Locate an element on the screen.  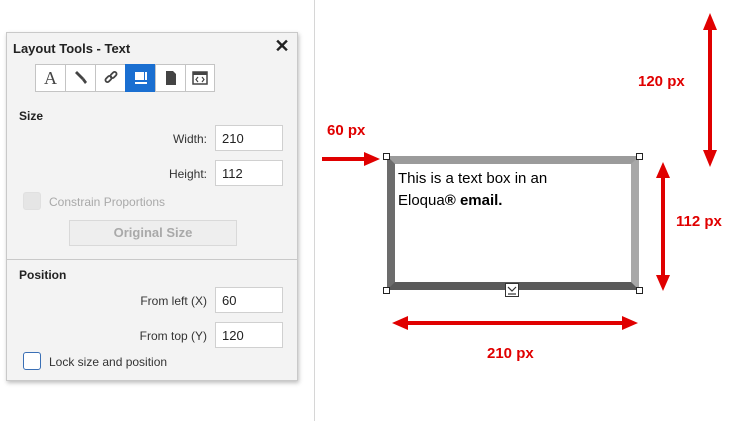
resize-handle-bottom-left is located at coordinates (386, 290).